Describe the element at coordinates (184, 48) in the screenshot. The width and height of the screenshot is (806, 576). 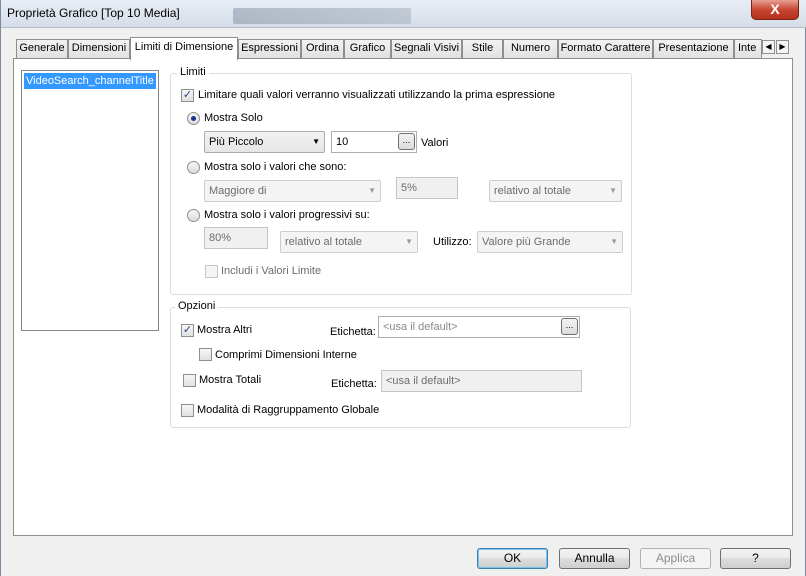
I see `tab-limiti-di-dimensione: Limiti di Dimensione` at that location.